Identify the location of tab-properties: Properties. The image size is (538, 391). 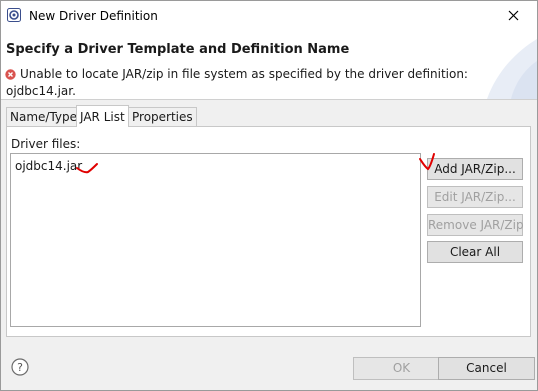
(162, 116).